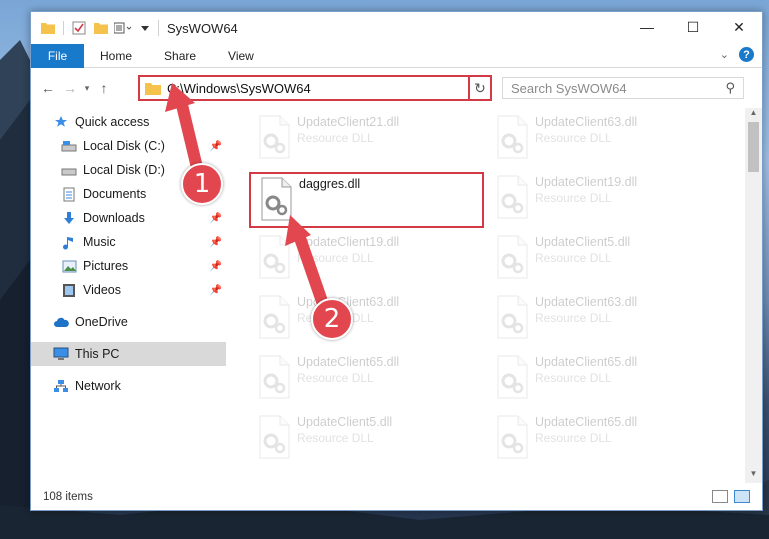  I want to click on address-bar: C:\Windows\SysWOW64 ⌄, so click(314, 88).